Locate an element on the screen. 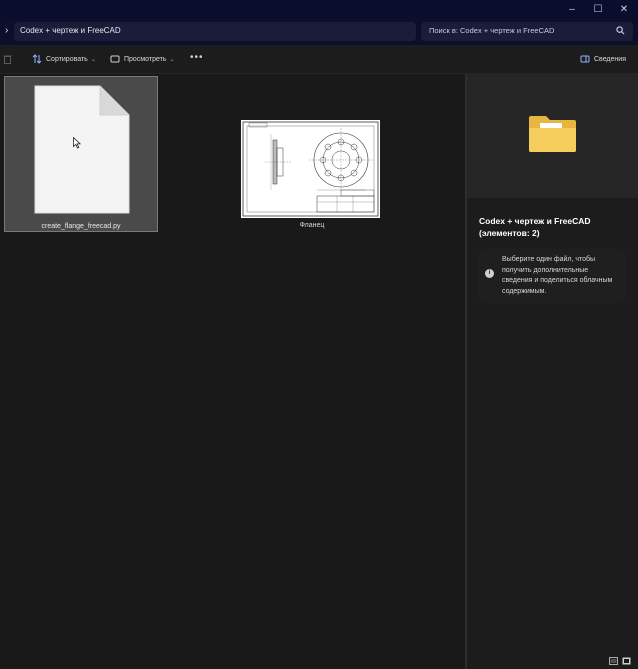  file-name: create_flange_freecad.py is located at coordinates (81, 226).